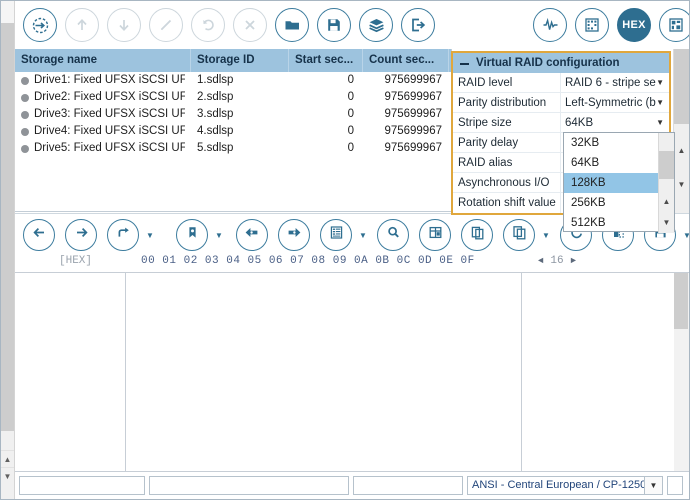 The image size is (690, 500). I want to click on stripe-size-label: Stripe size, so click(507, 122).